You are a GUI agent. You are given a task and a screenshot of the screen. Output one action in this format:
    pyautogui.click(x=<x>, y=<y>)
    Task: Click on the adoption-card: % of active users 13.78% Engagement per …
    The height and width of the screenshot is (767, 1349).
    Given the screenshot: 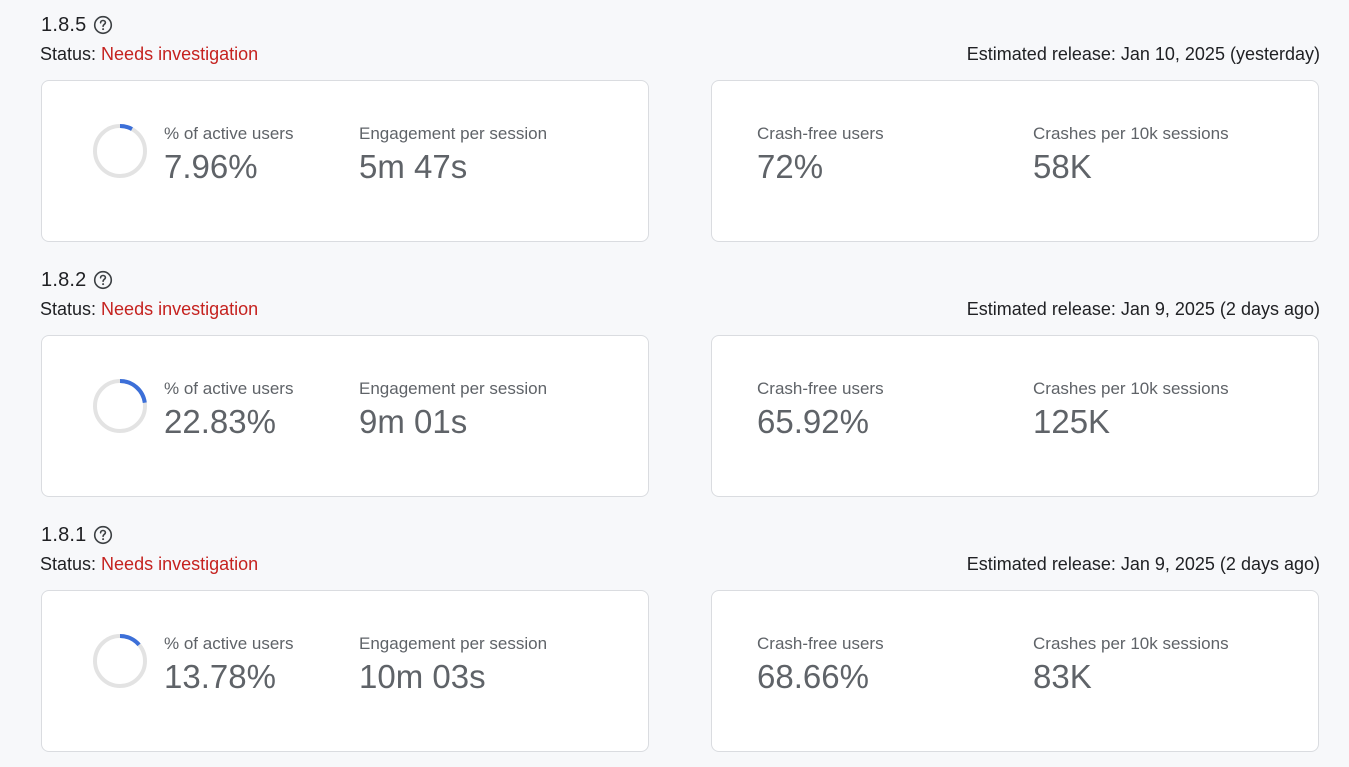 What is the action you would take?
    pyautogui.click(x=345, y=671)
    